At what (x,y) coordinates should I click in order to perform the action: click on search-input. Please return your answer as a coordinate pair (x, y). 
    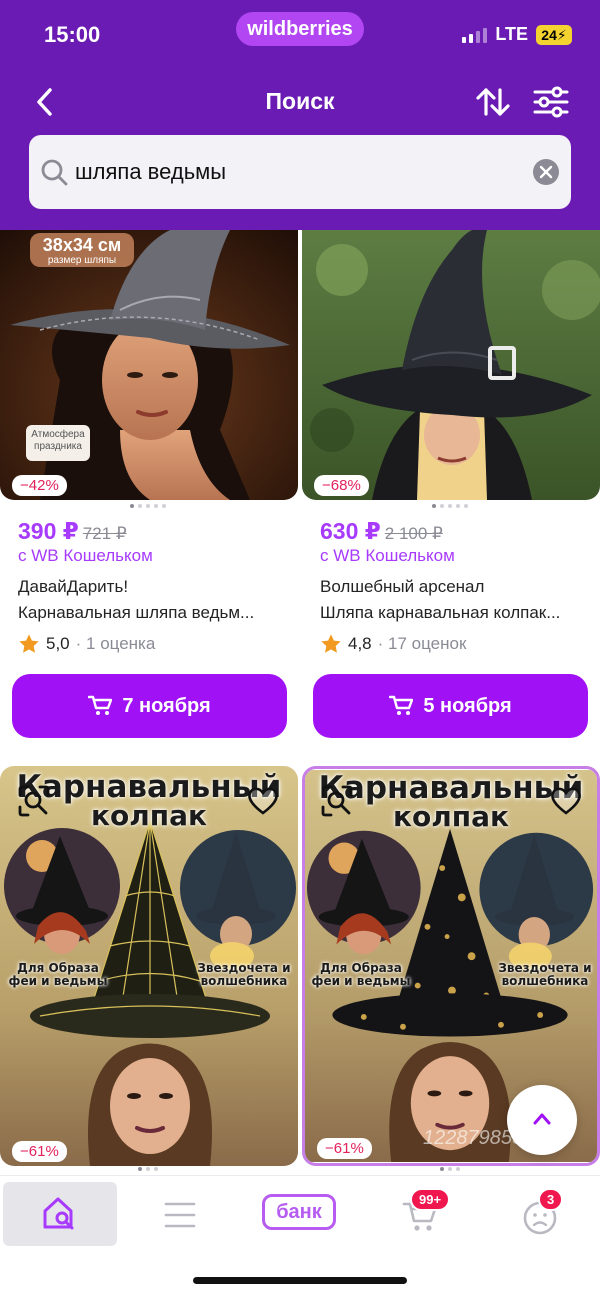
    Looking at the image, I should click on (295, 172).